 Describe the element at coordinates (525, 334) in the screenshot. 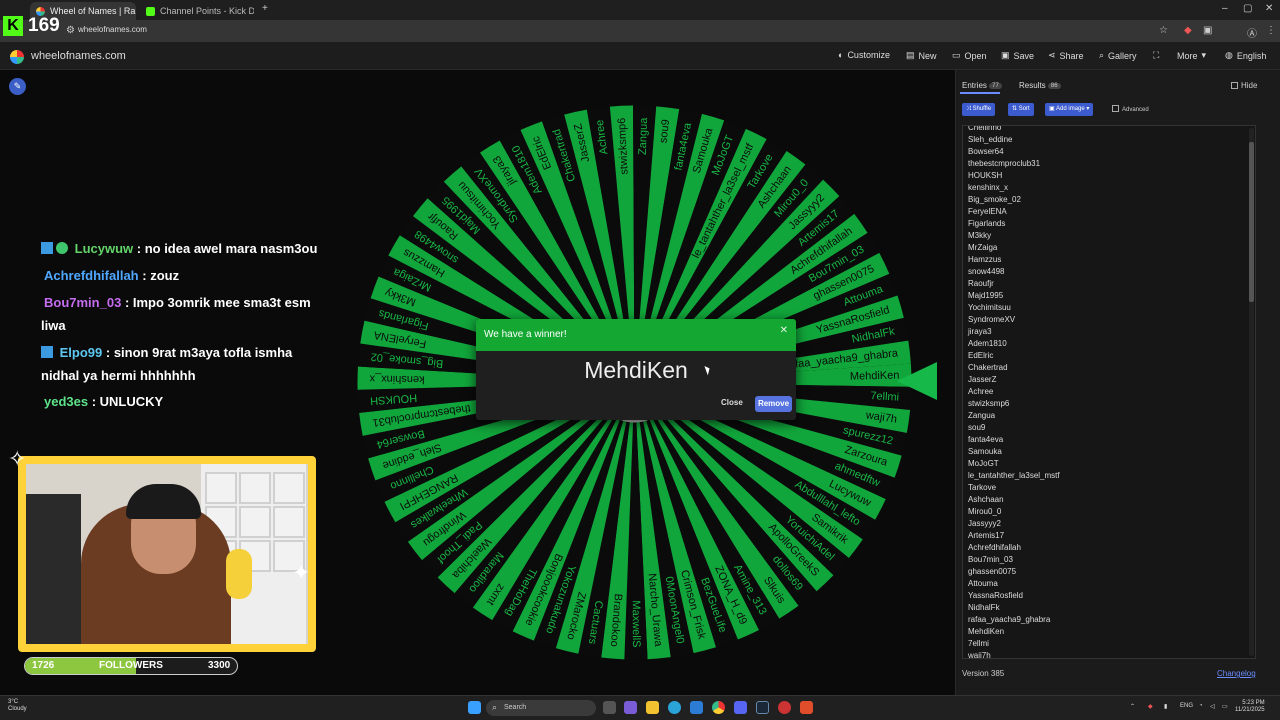

I see `winner-dialog-title: We have a winner!` at that location.